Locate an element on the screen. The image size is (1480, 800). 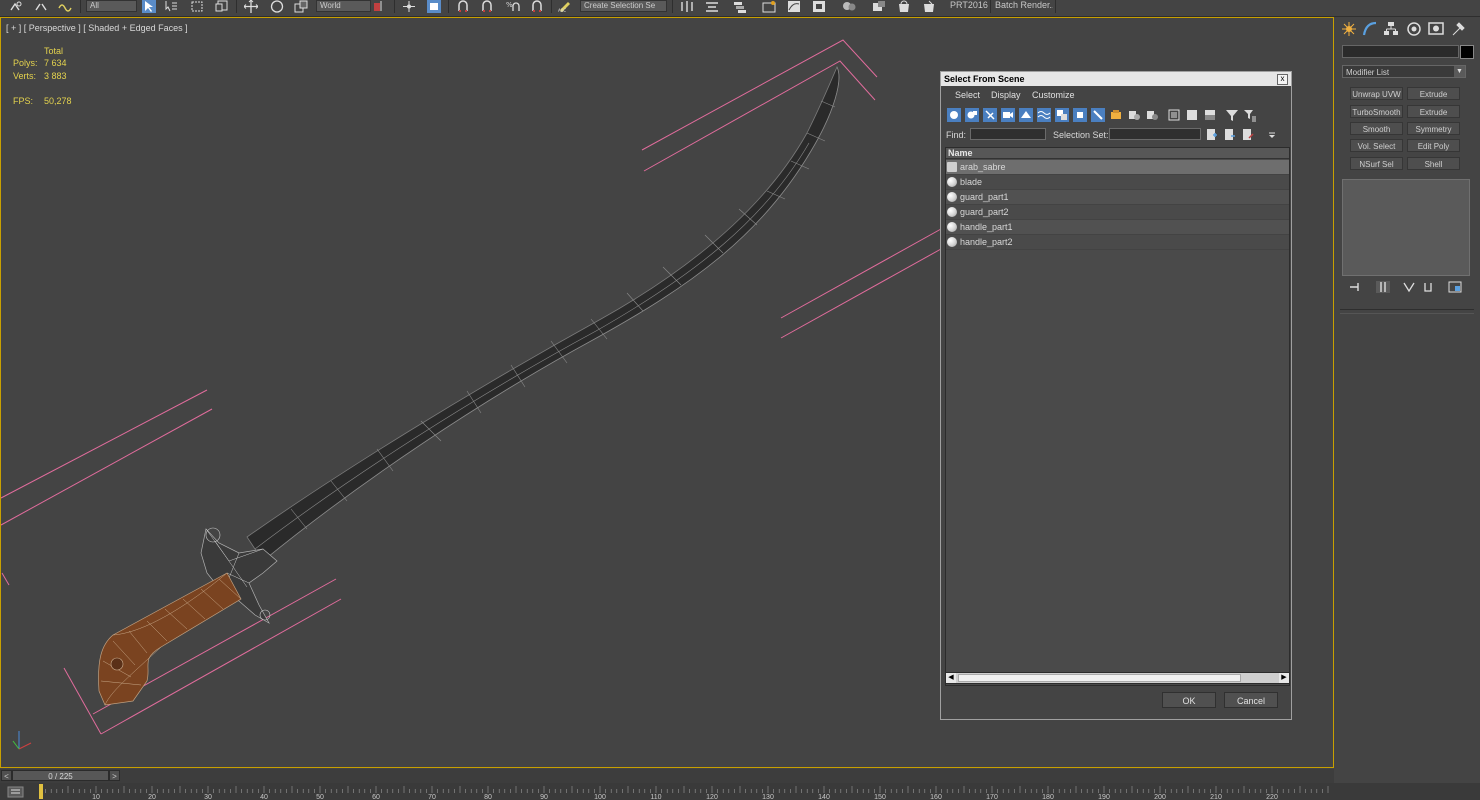
spinner-snap-icon is located at coordinates (537, 6).